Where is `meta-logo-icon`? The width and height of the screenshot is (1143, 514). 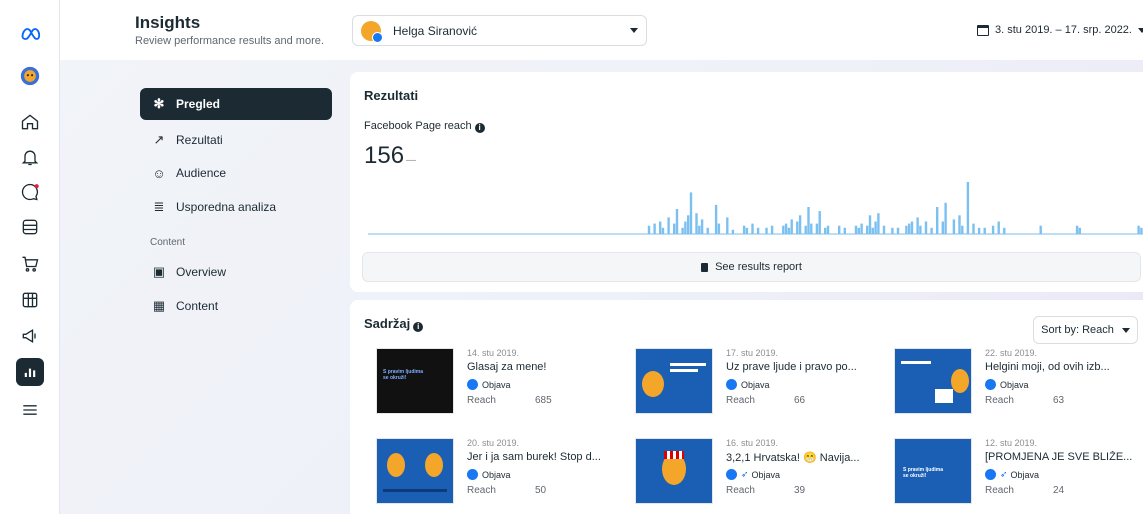 meta-logo-icon is located at coordinates (30, 34).